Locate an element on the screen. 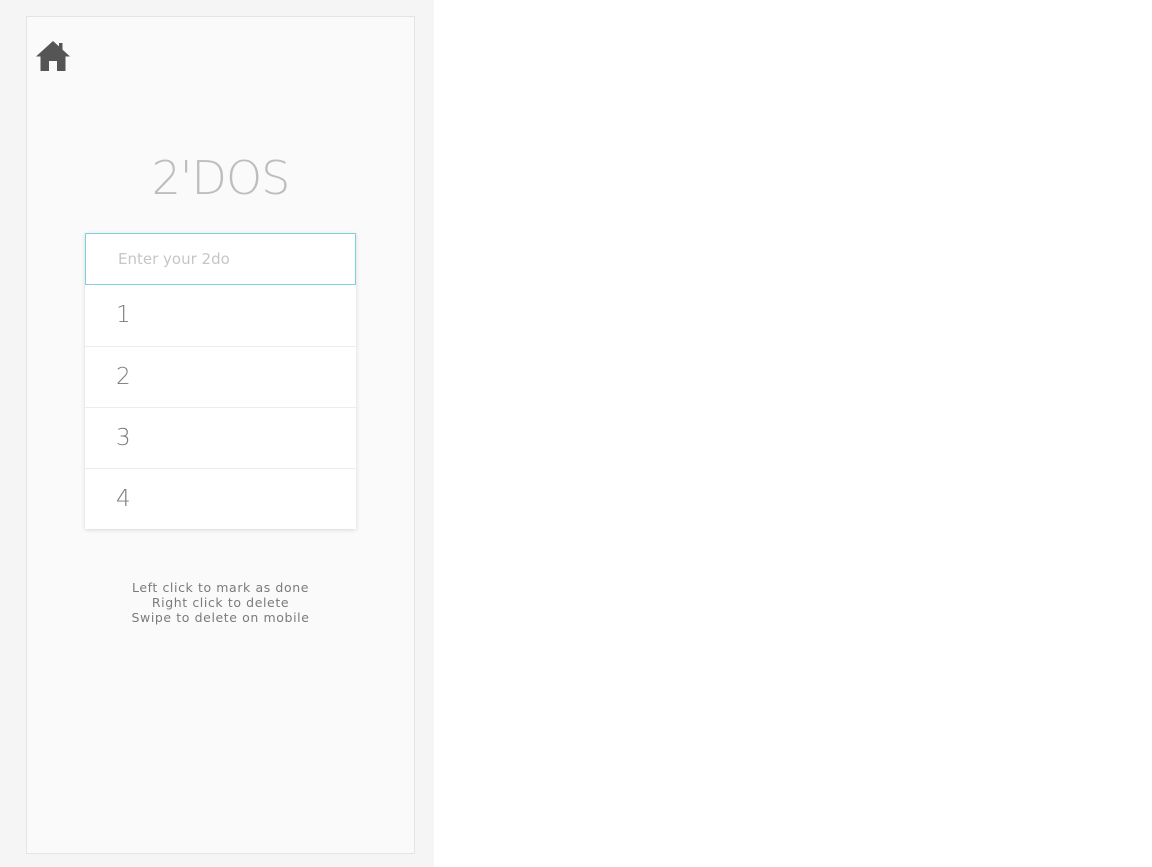  hint-mark-done: Left click to mark as done is located at coordinates (220, 587).